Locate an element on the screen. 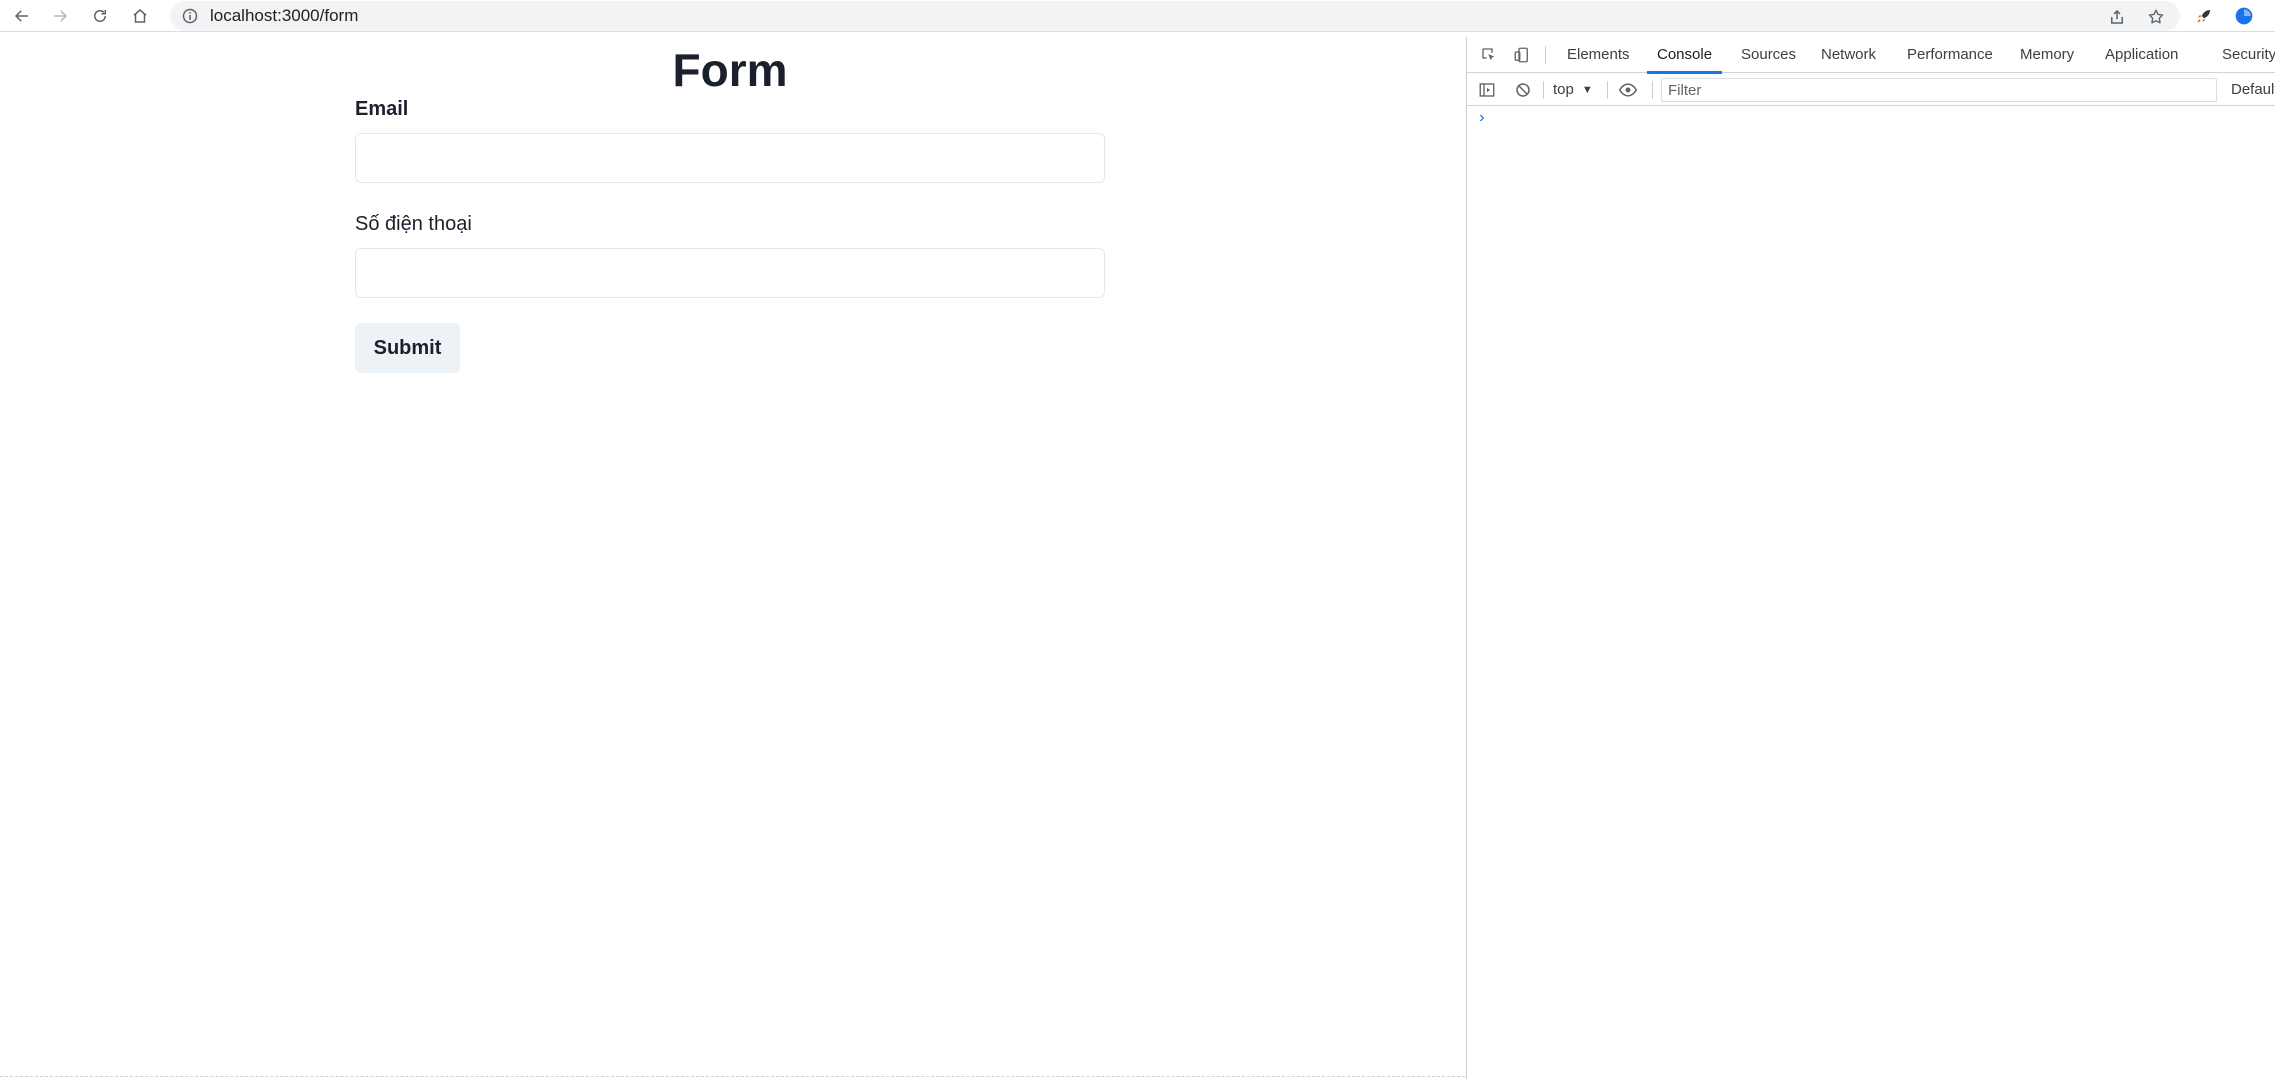 The image size is (2275, 1079). inspect-element-button is located at coordinates (1489, 55).